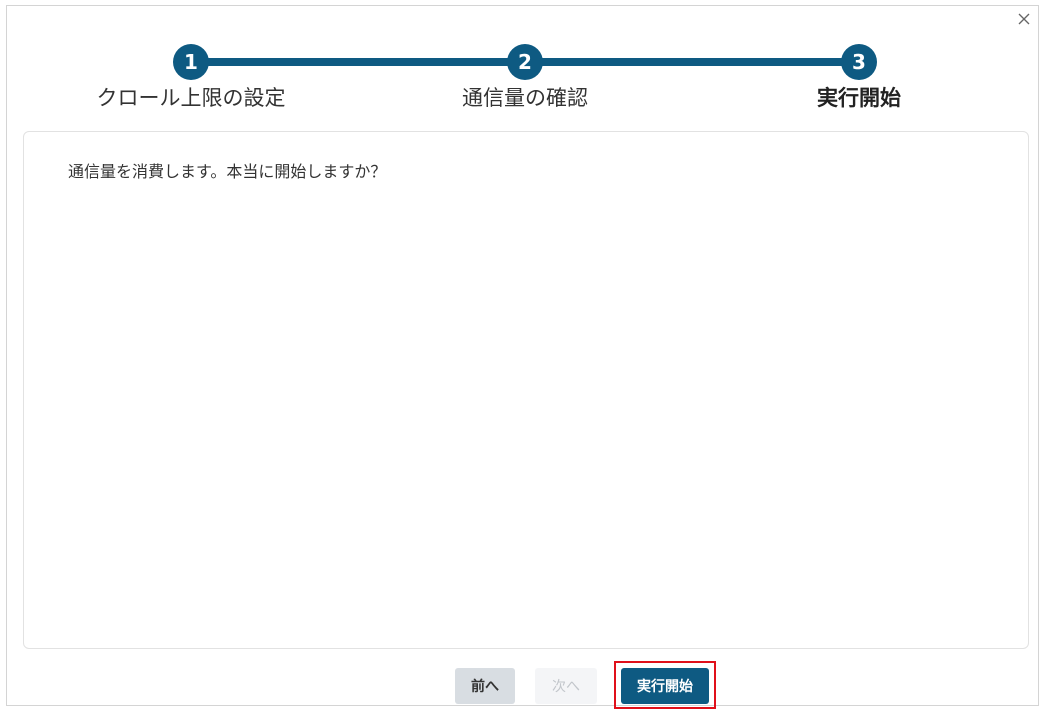  Describe the element at coordinates (485, 686) in the screenshot. I see `prev-button: 前へ` at that location.